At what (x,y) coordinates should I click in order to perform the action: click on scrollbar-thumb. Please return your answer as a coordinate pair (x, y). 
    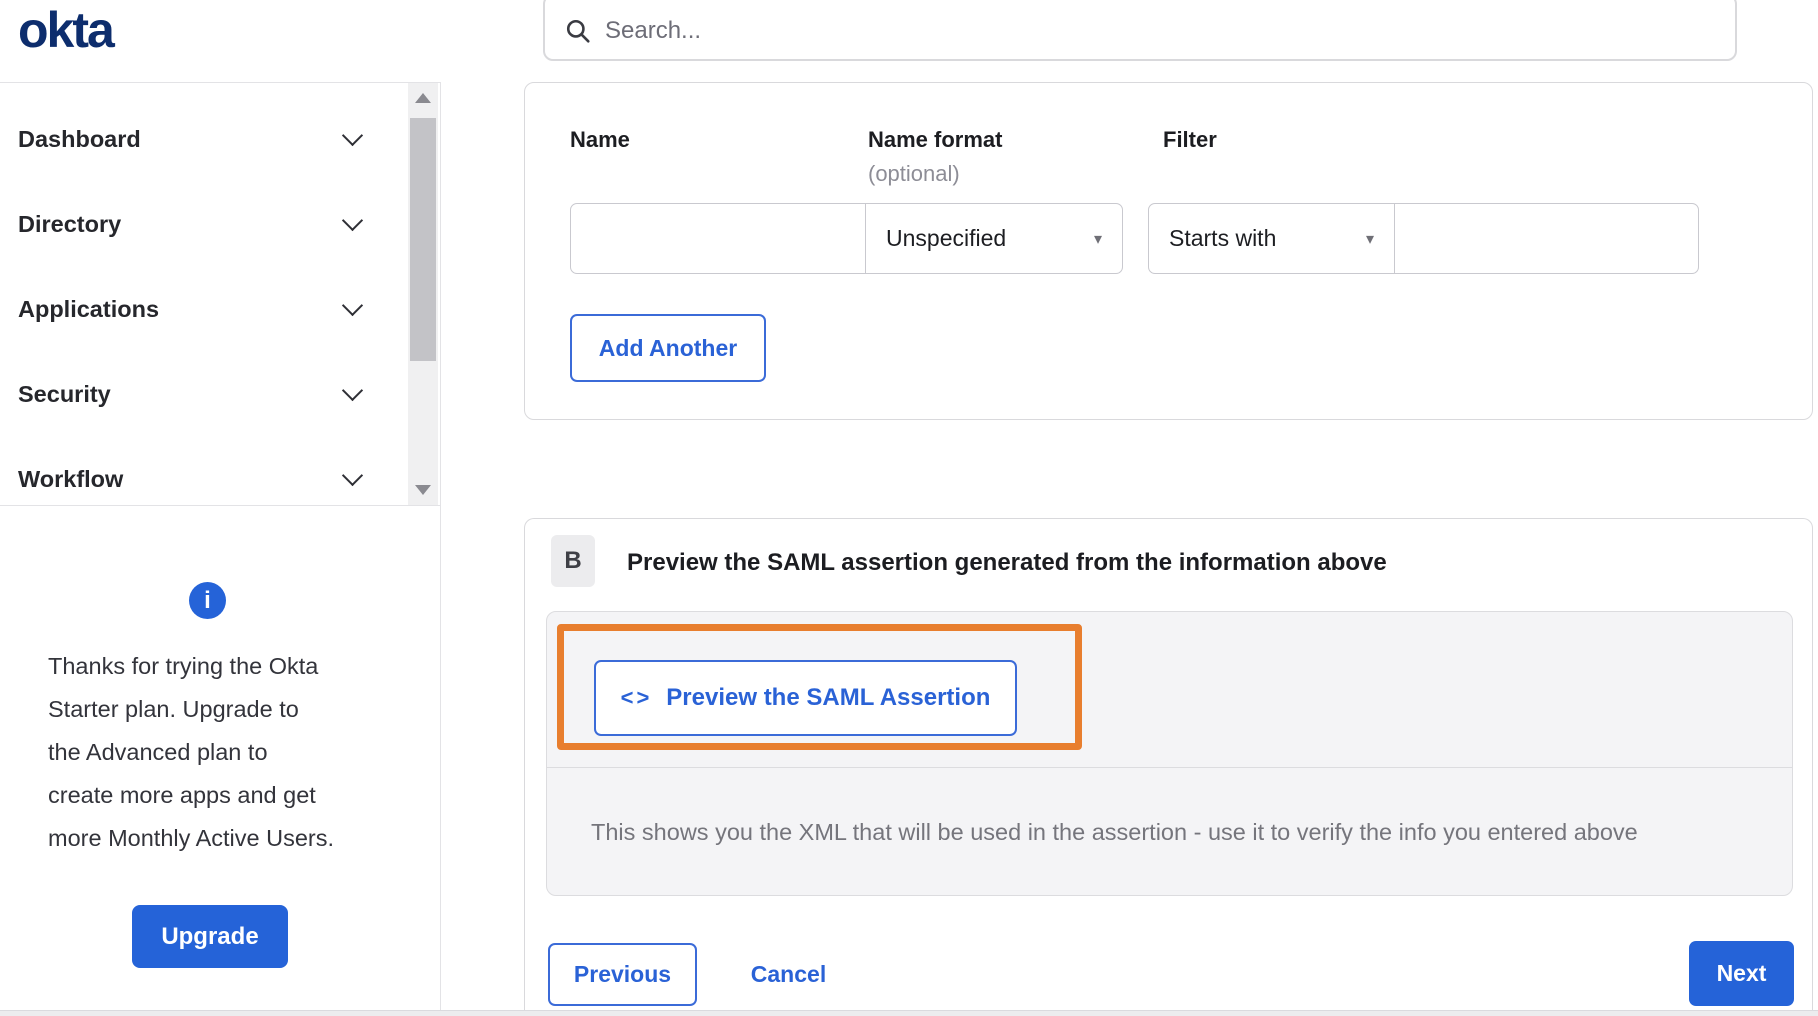
    Looking at the image, I should click on (423, 239).